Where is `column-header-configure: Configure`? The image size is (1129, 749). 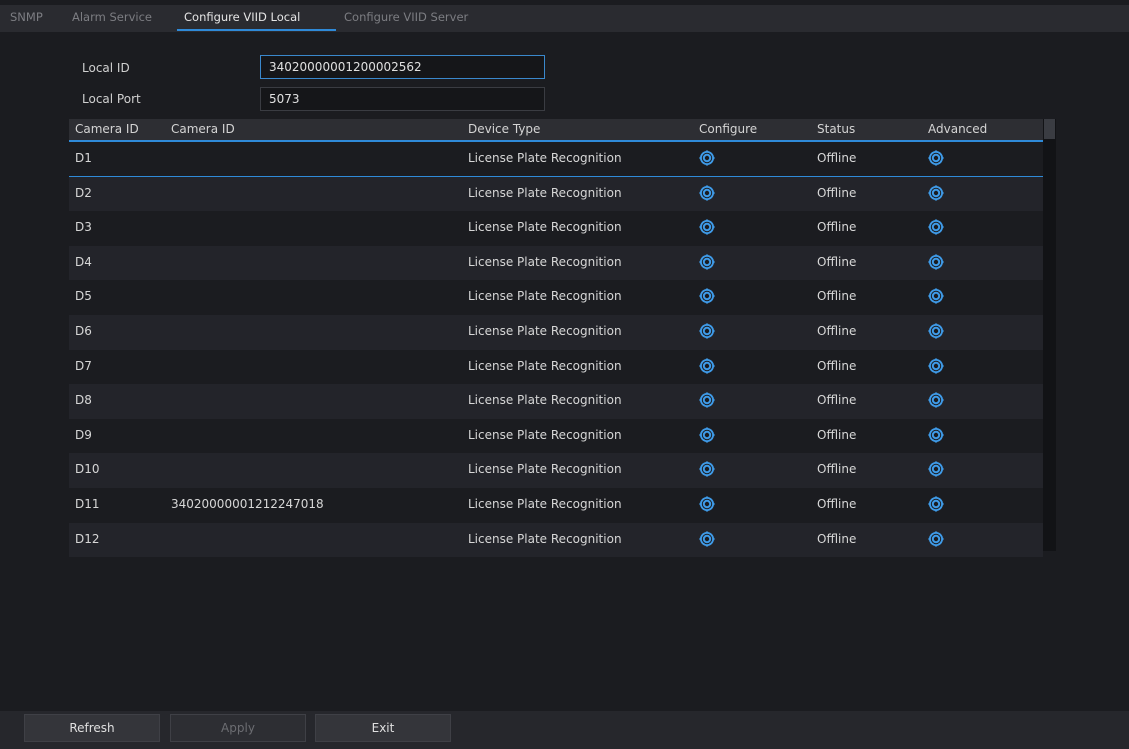
column-header-configure: Configure is located at coordinates (728, 129).